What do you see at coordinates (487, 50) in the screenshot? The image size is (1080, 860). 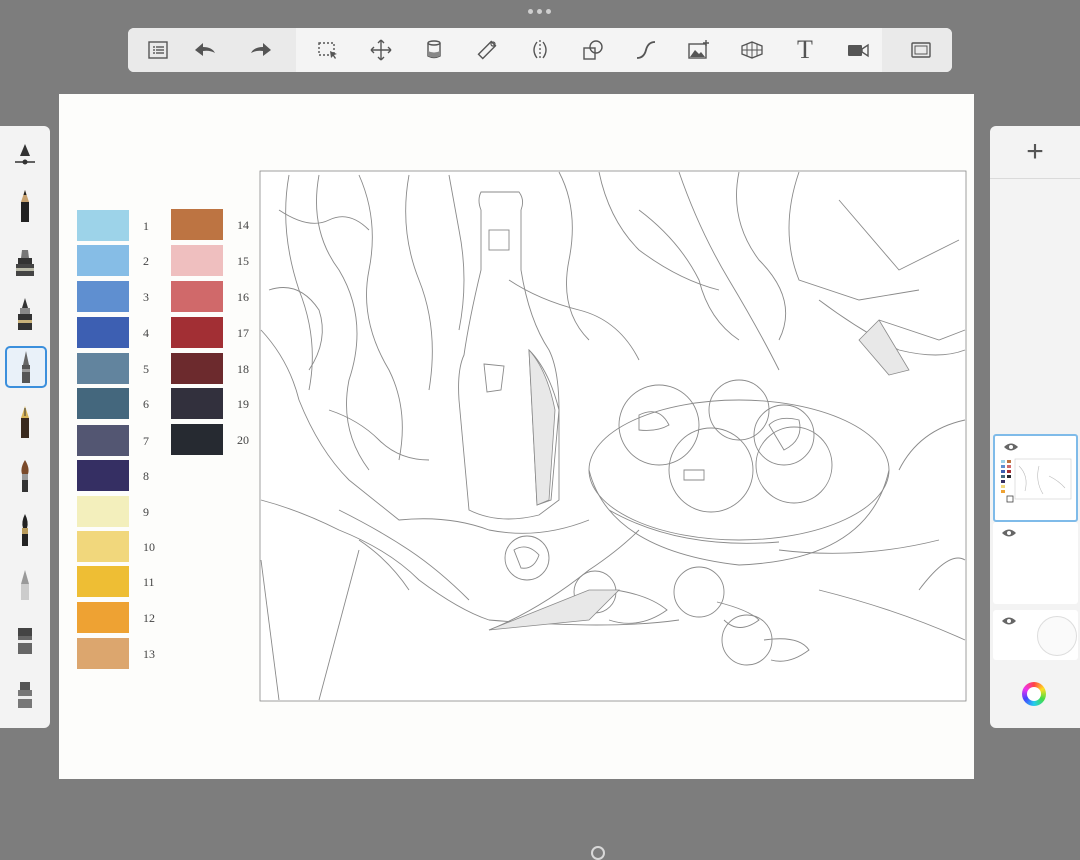 I see `ruler-icon` at bounding box center [487, 50].